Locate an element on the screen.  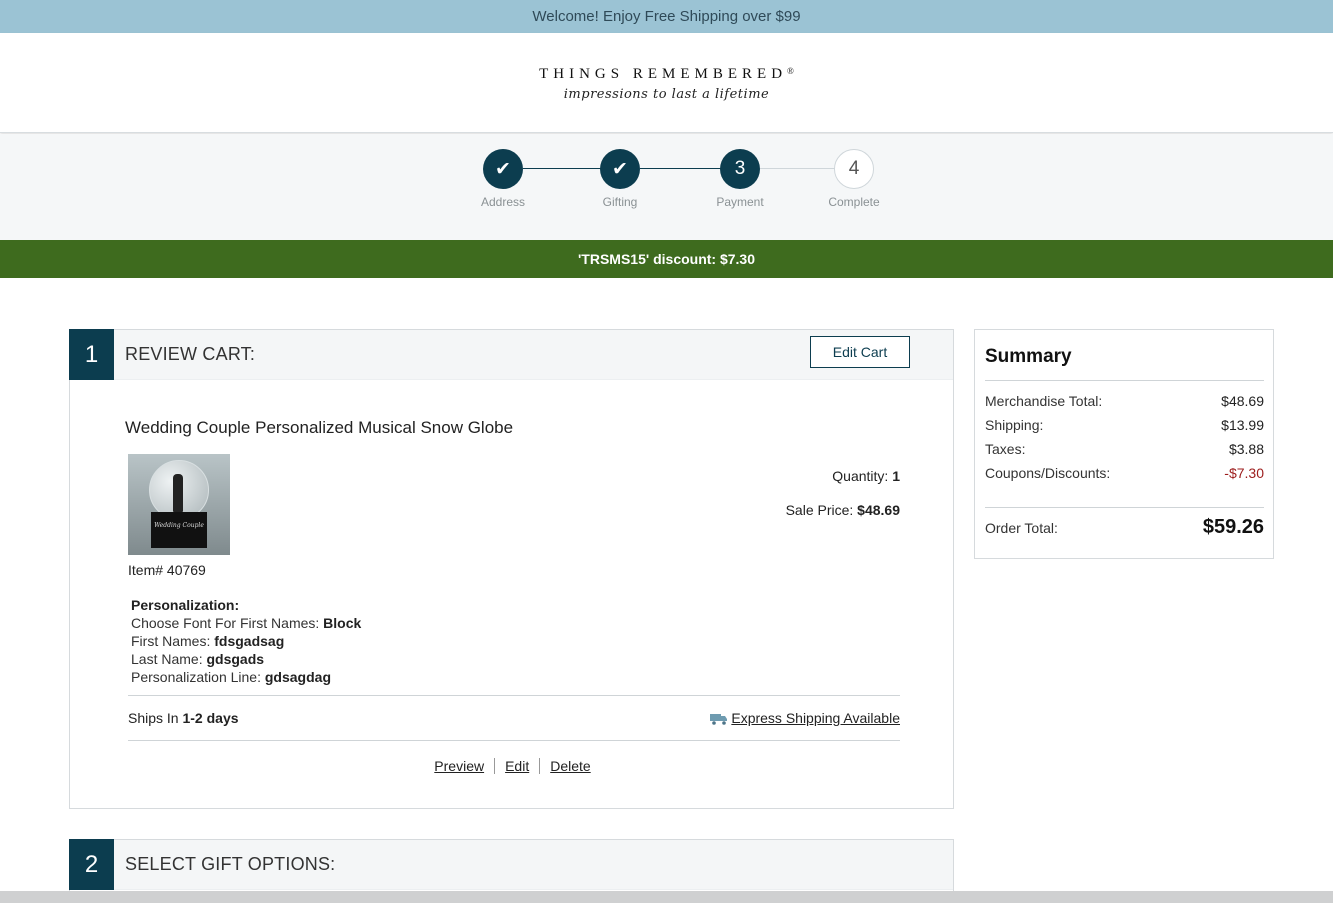
engraving-text: Wedding Couple is located at coordinates (179, 525).